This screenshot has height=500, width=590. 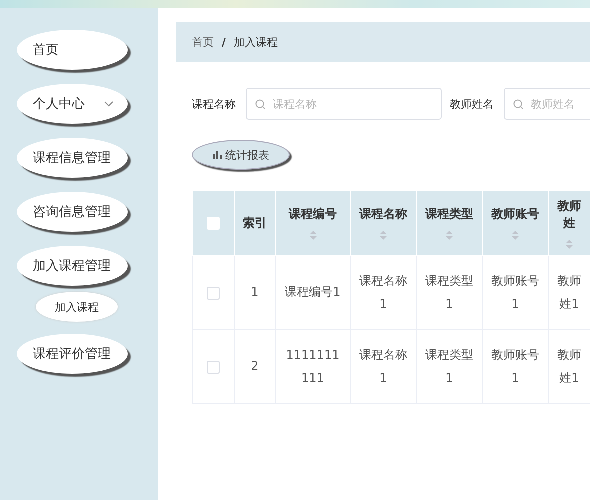 I want to click on table-cell: 1111111111, so click(x=313, y=366).